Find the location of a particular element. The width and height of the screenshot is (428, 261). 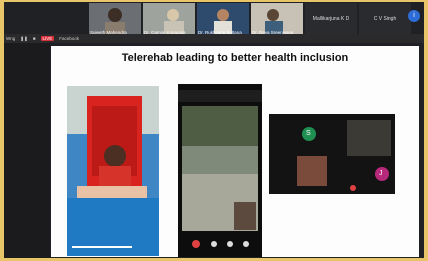

participant-tile: Dr. Gamini Konagala is located at coordinates (169, 19).